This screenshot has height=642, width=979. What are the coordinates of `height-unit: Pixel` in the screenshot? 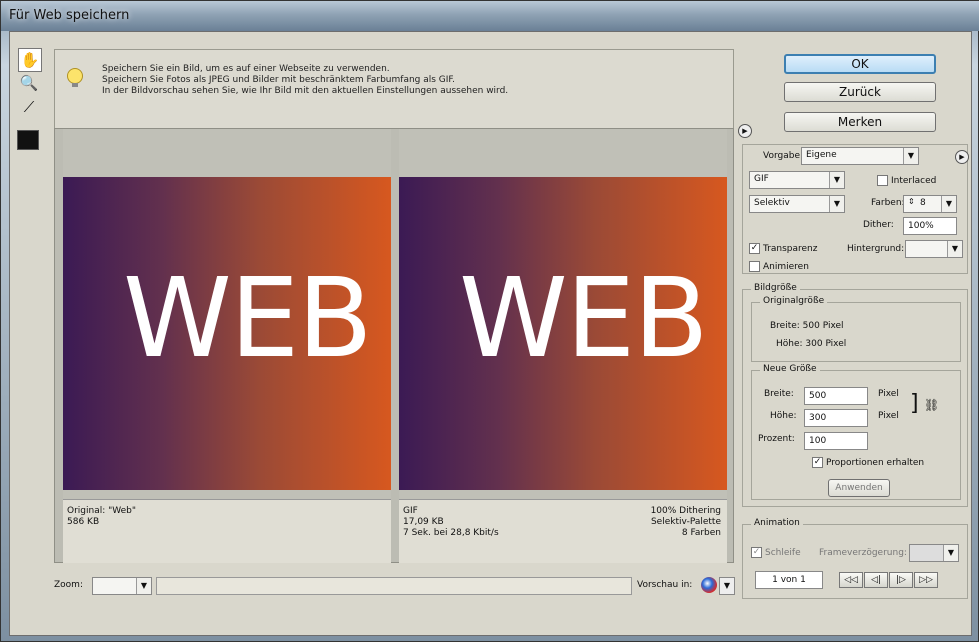 It's located at (888, 416).